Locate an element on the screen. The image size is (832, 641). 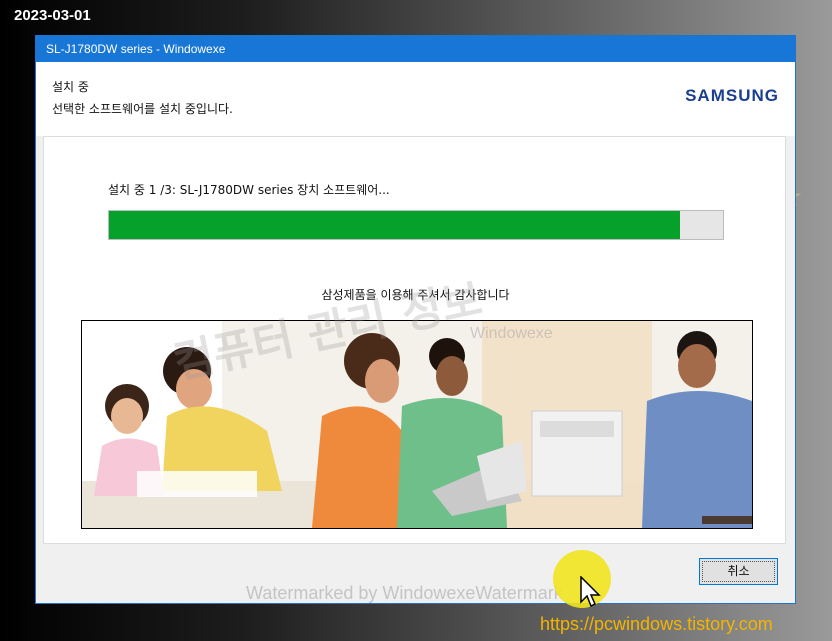
cancel-button: 취소 is located at coordinates (738, 571).